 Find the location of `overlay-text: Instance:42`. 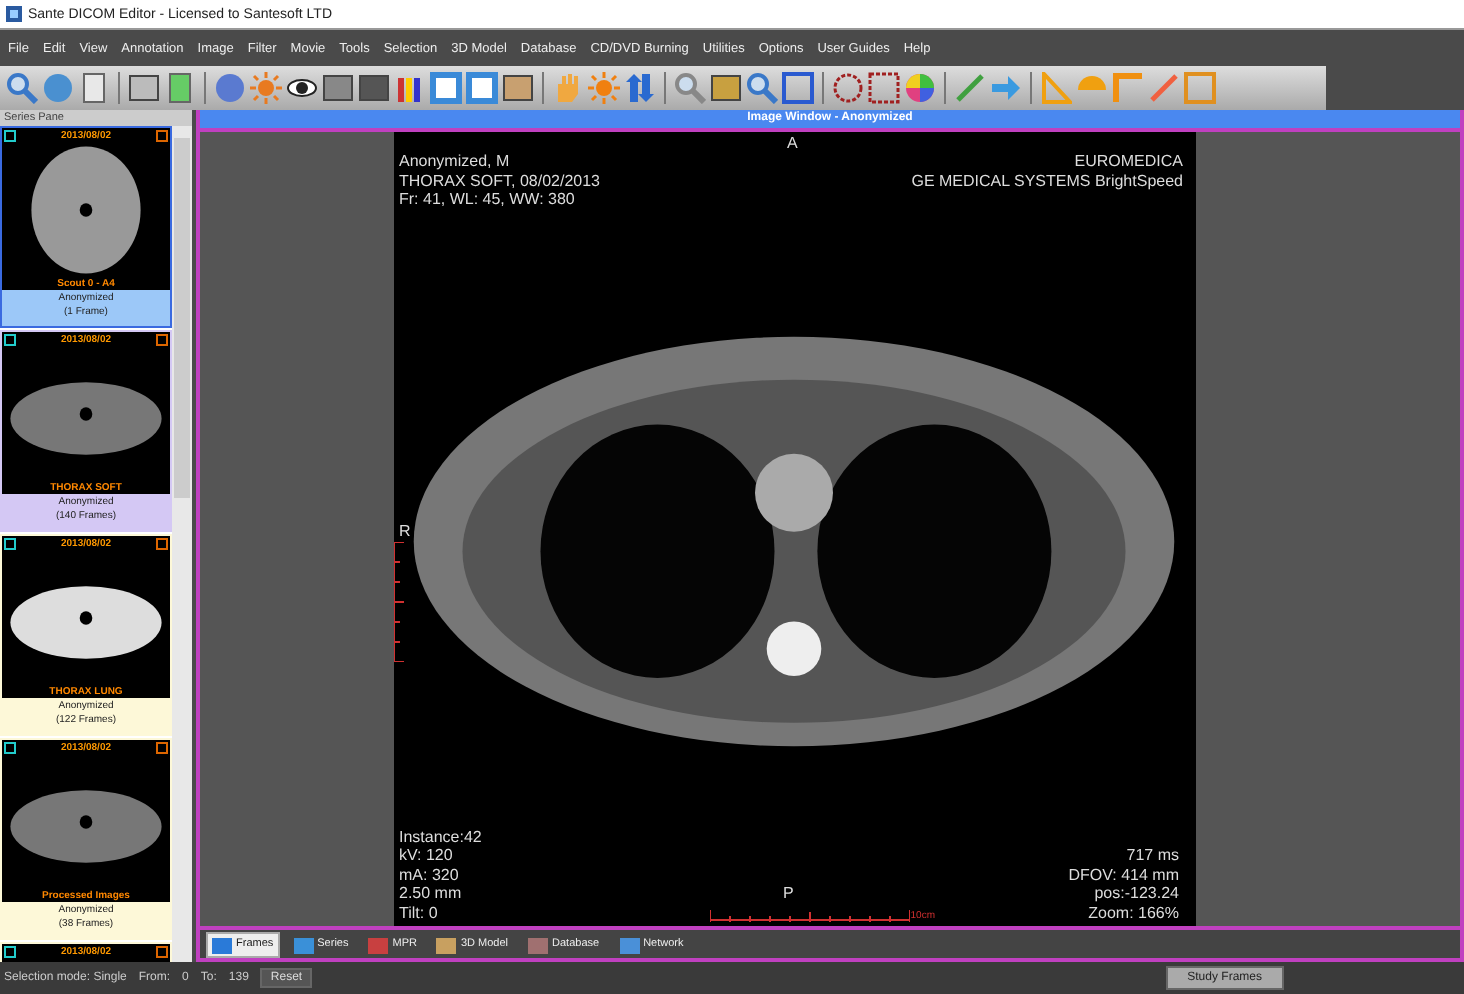

overlay-text: Instance:42 is located at coordinates (440, 836).